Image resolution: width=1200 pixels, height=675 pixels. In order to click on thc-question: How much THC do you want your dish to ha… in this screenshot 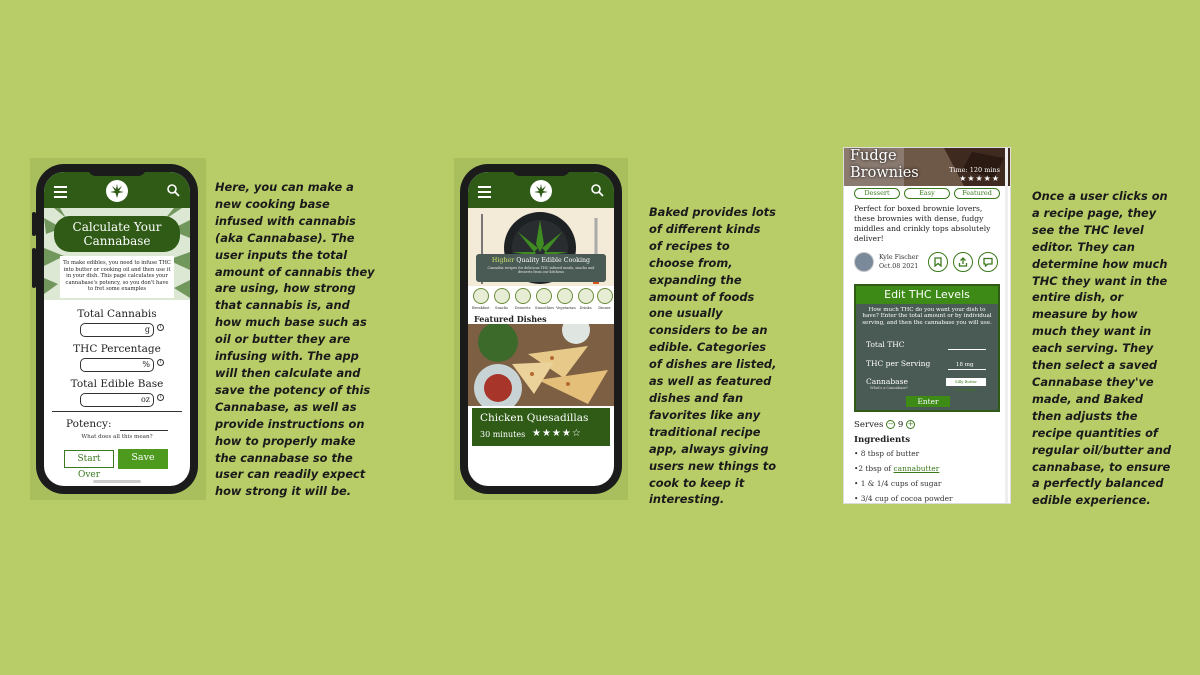, I will do `click(927, 316)`.